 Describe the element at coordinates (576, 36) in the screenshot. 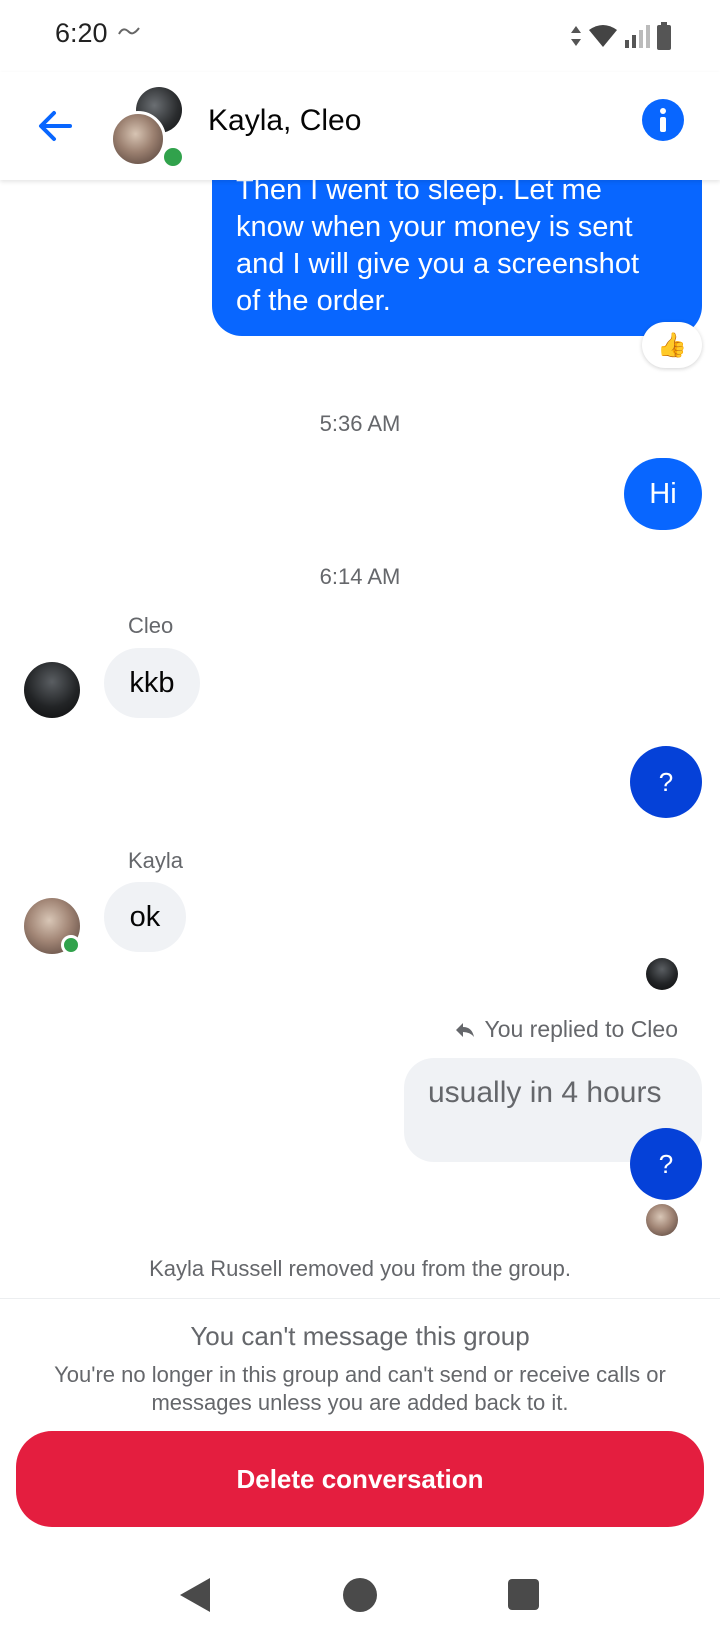

I see `data-arrows-icon` at that location.